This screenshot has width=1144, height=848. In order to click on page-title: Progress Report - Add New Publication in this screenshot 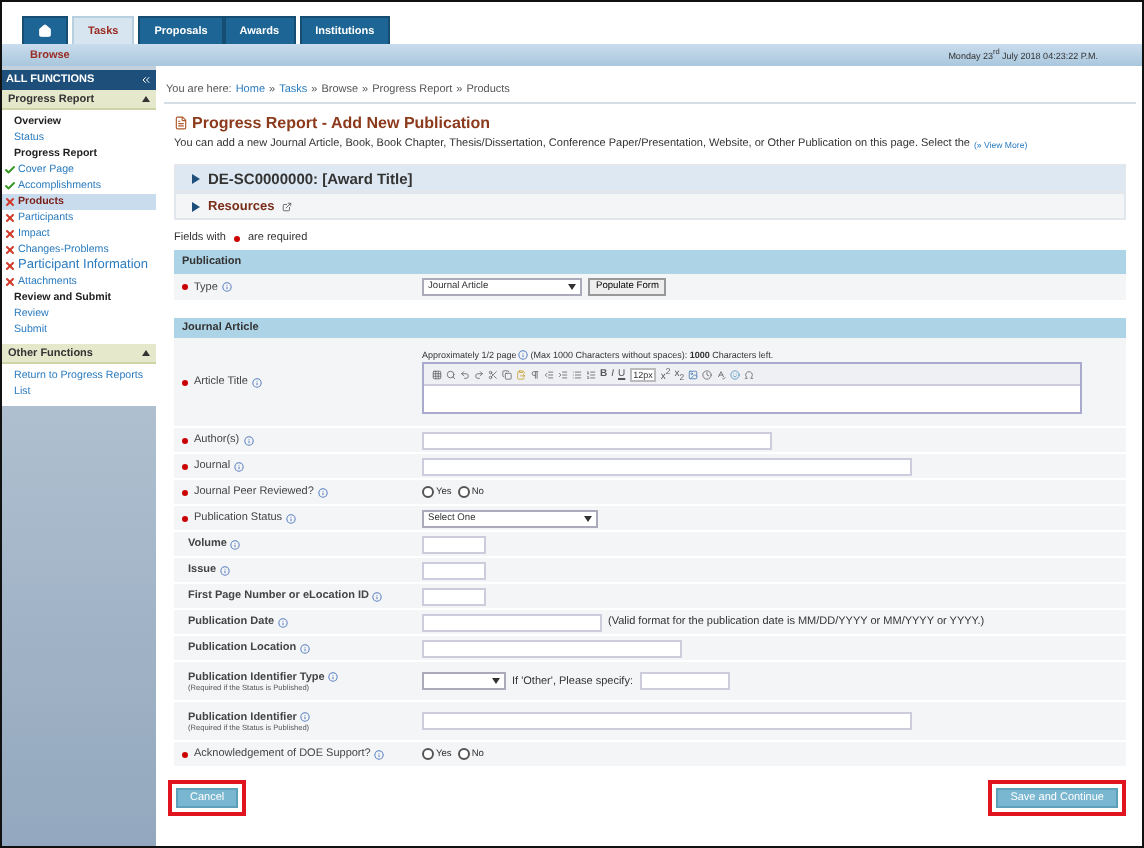, I will do `click(341, 123)`.